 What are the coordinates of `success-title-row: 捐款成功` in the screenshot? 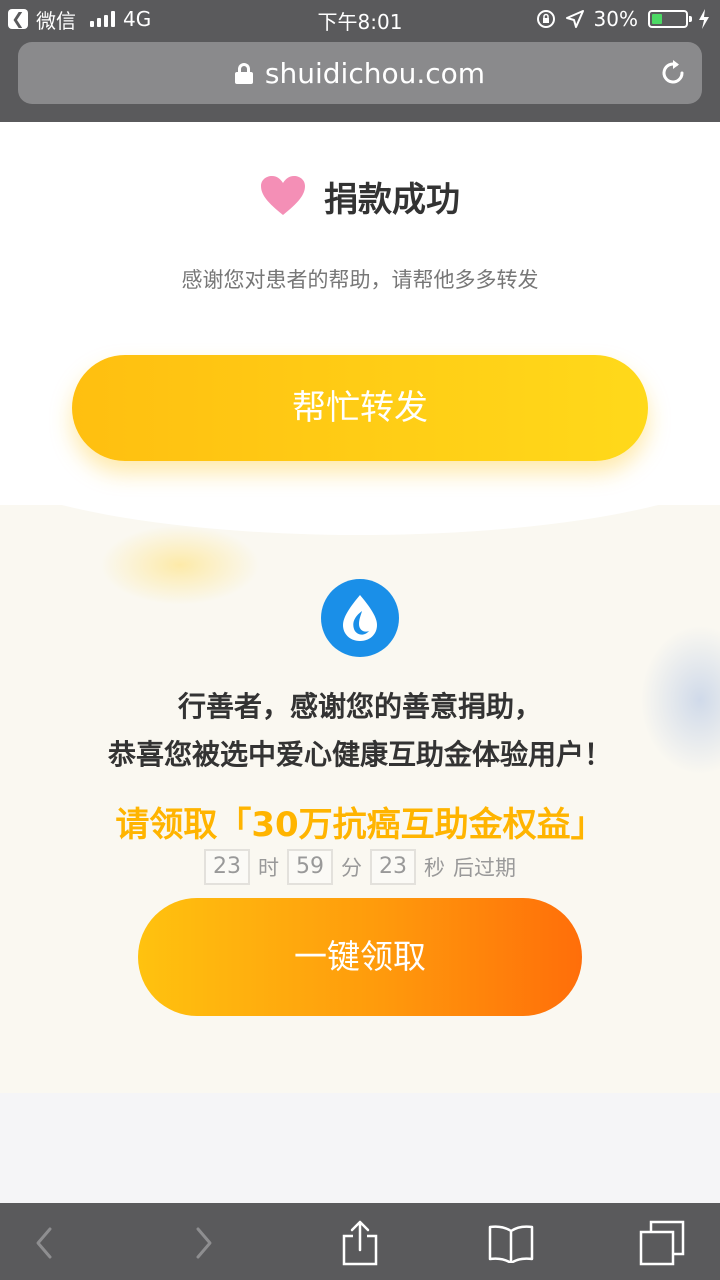 It's located at (360, 196).